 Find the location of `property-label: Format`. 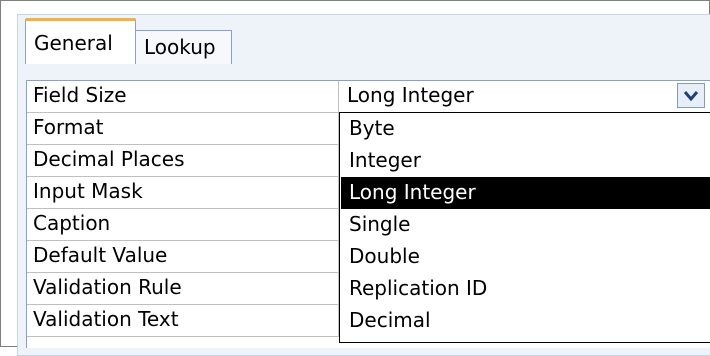

property-label: Format is located at coordinates (68, 127).